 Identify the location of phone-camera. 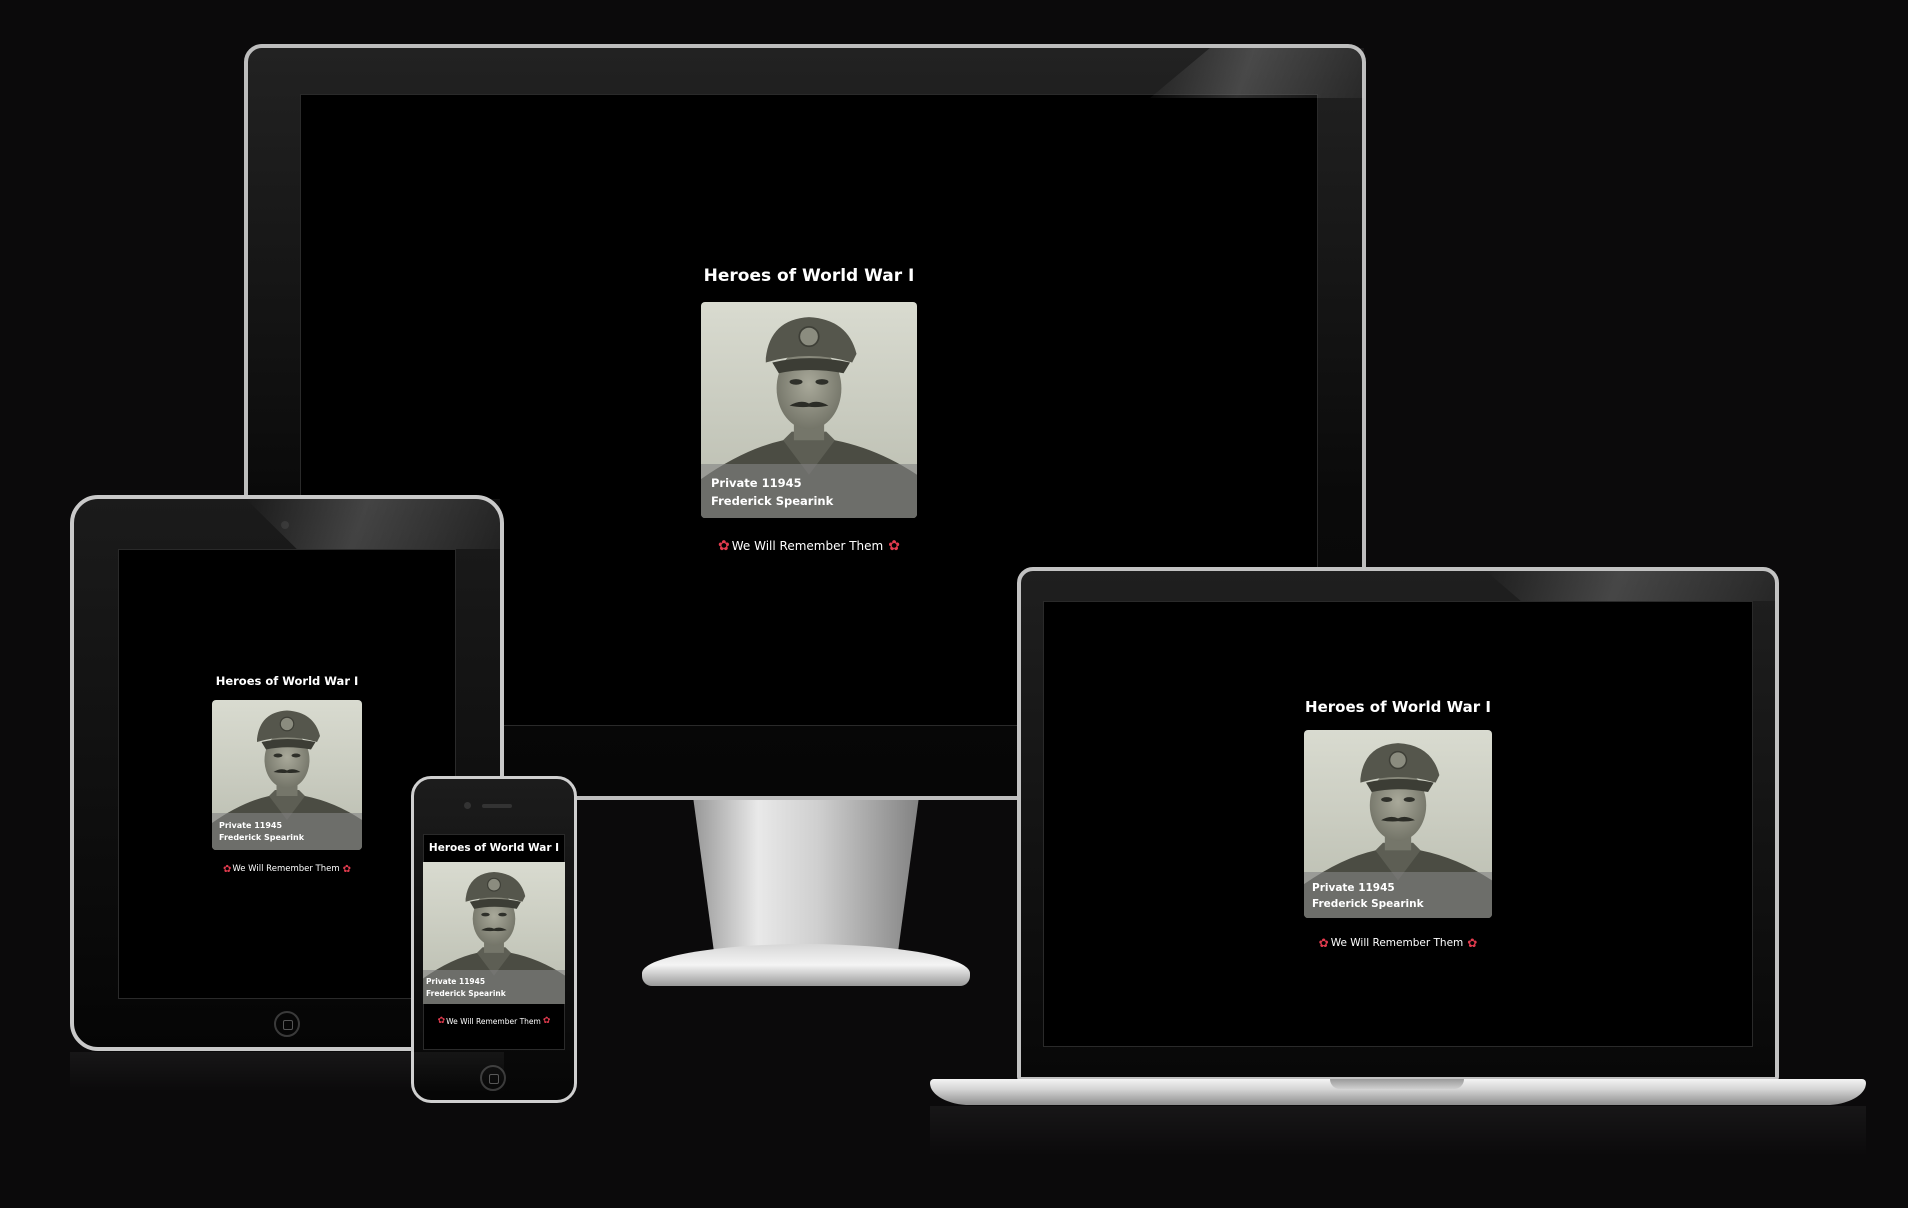
(467, 805).